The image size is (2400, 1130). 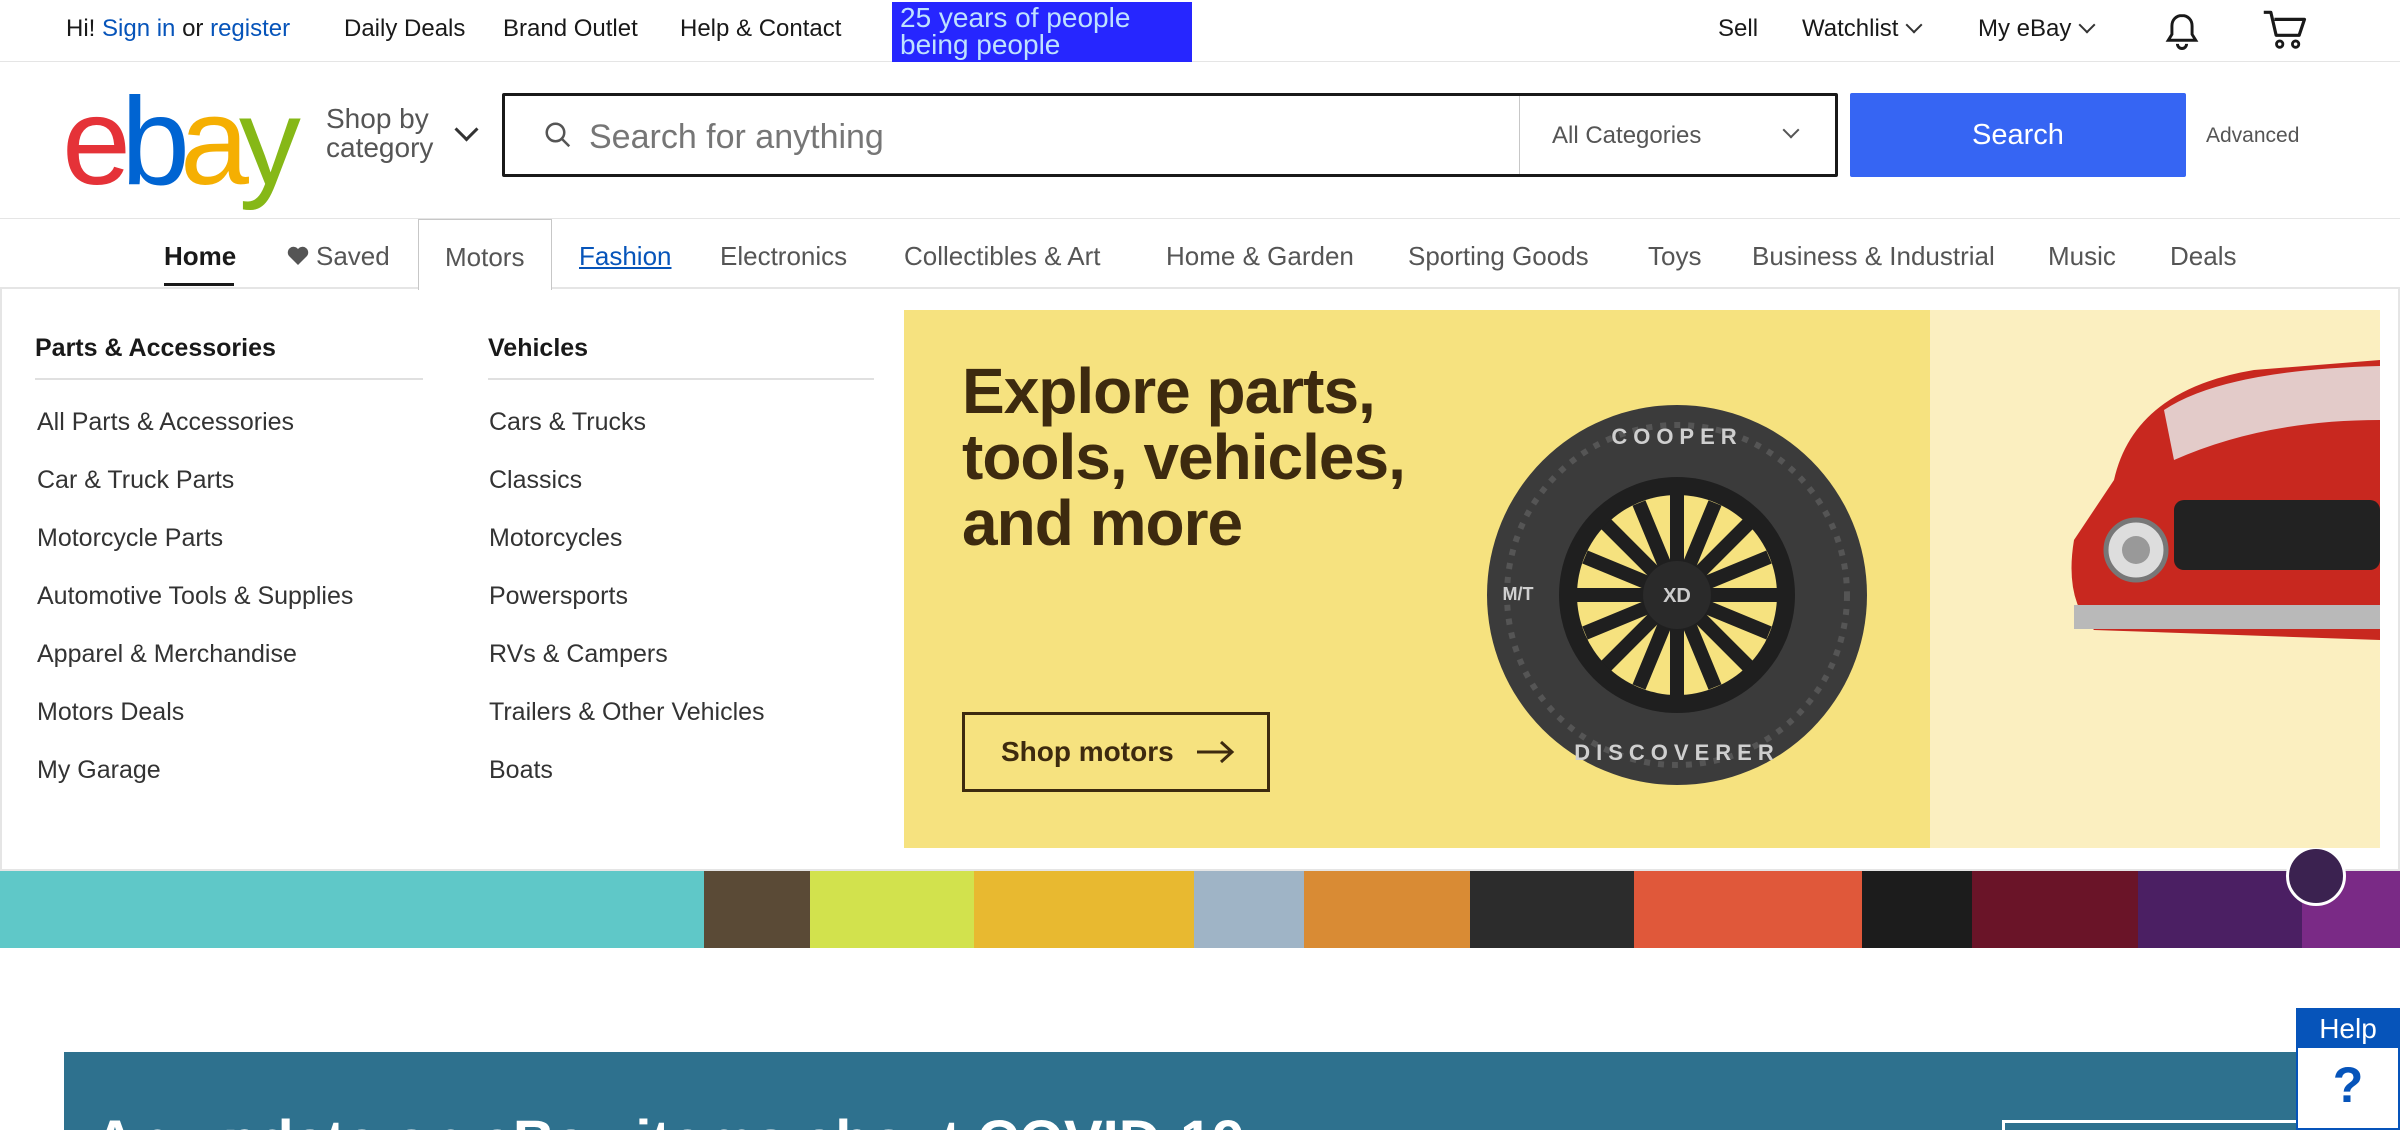 What do you see at coordinates (193, 28) in the screenshot?
I see `or-text: or` at bounding box center [193, 28].